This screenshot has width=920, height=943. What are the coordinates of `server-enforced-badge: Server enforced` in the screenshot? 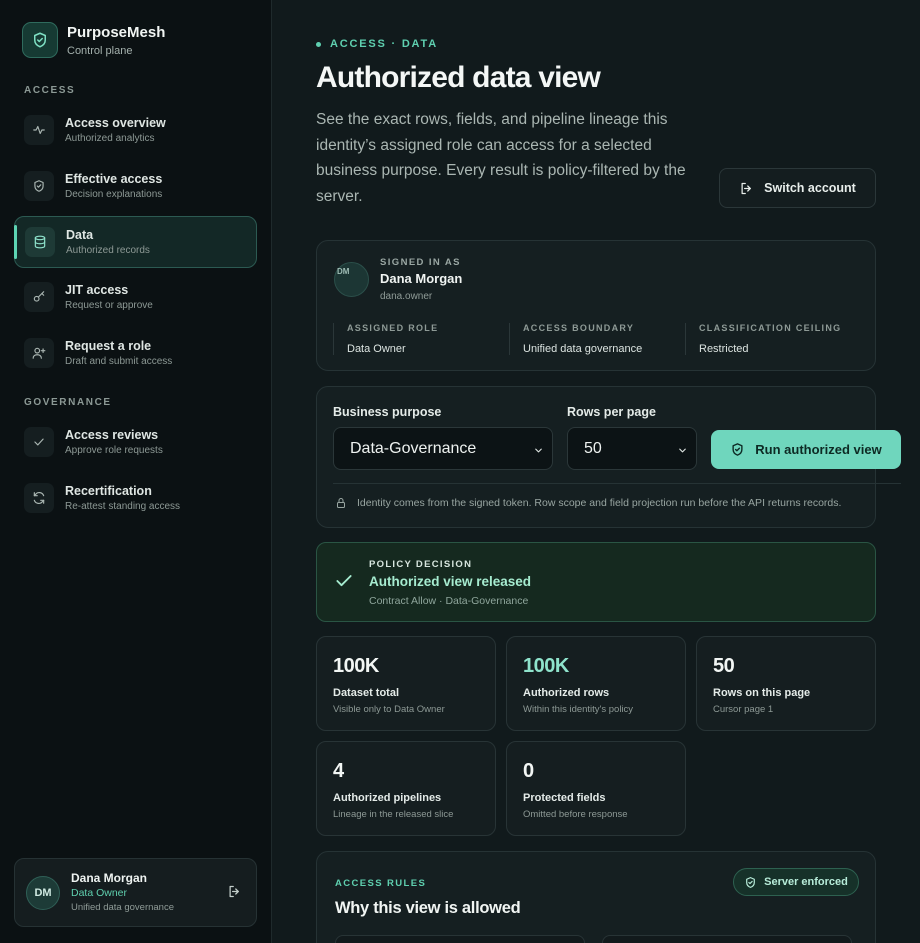 It's located at (796, 882).